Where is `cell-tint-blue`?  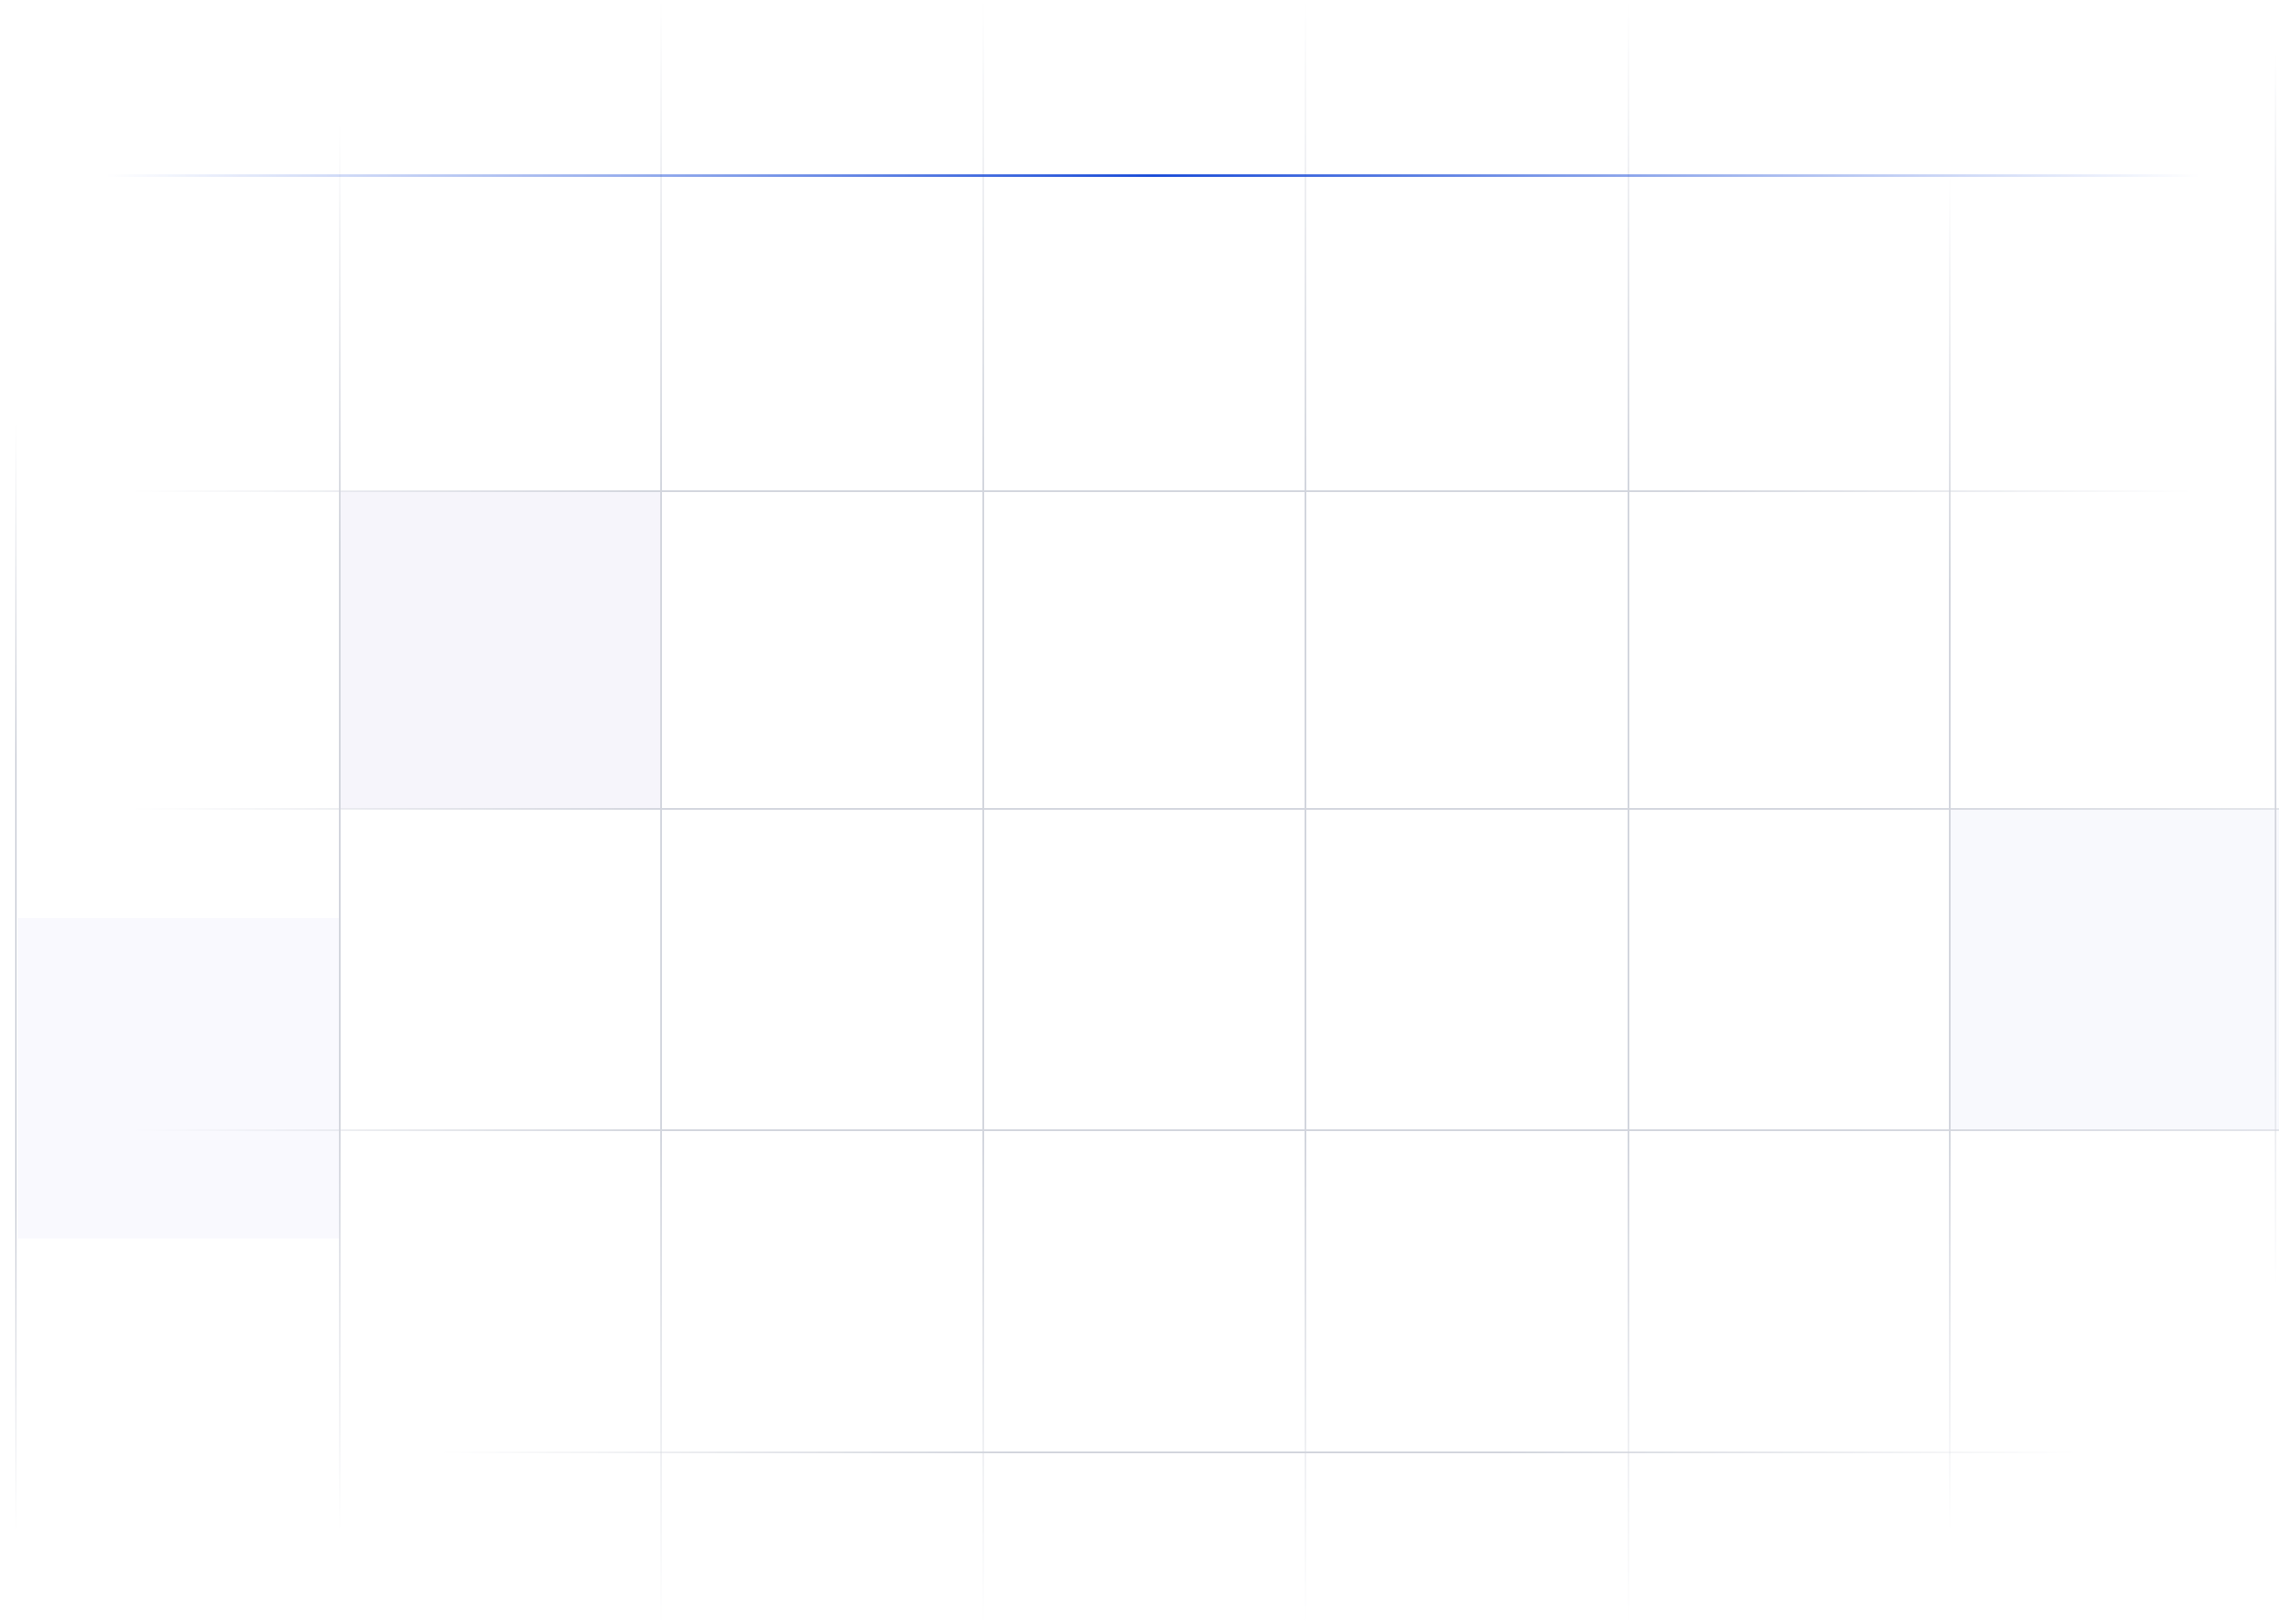 cell-tint-blue is located at coordinates (2114, 969).